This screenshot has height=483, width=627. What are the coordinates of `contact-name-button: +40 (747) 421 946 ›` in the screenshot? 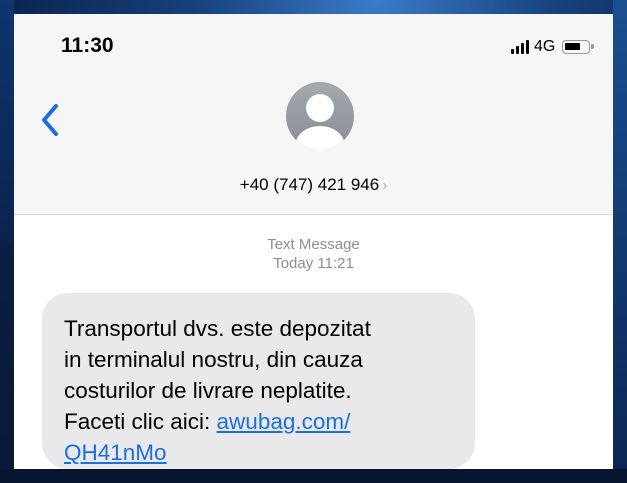 It's located at (313, 185).